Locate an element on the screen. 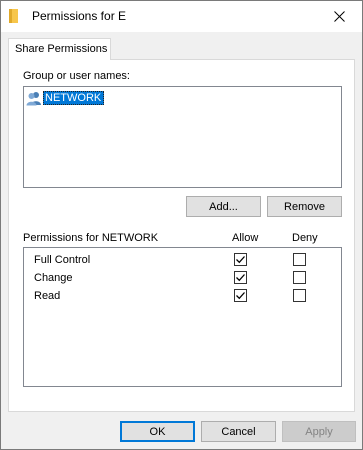 This screenshot has height=450, width=363. tab-share-permissions: Share Permissions is located at coordinates (59, 49).